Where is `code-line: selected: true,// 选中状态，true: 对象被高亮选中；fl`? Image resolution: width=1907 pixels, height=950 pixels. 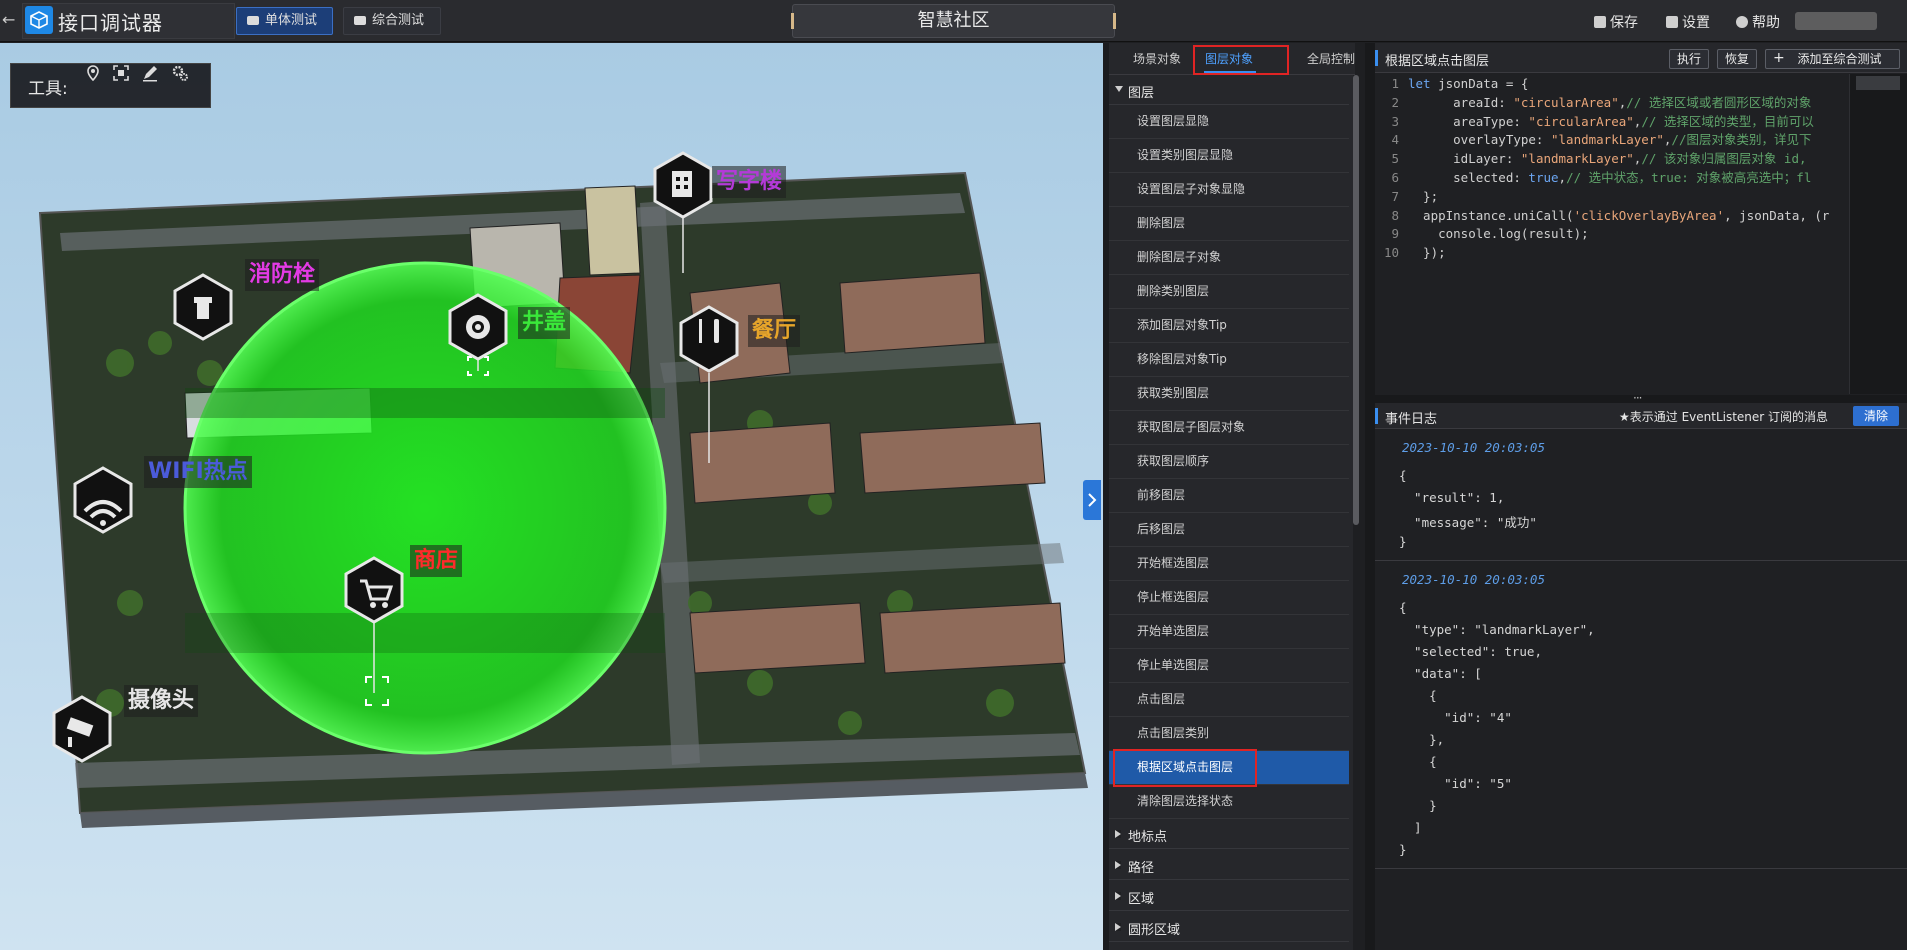 code-line: selected: true,// 选中状态，true: 对象被高亮选中；fl is located at coordinates (1609, 178).